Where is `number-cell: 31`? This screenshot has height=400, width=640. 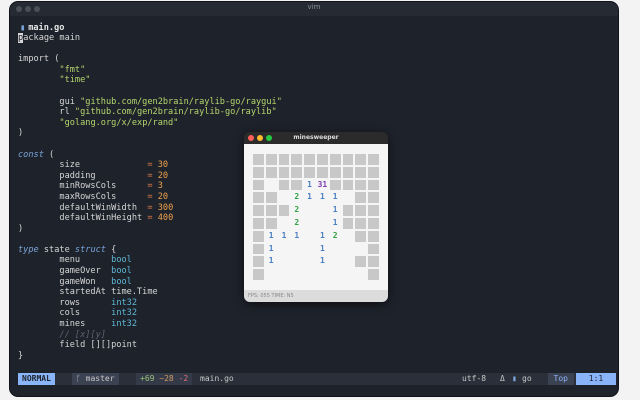
number-cell: 31 is located at coordinates (322, 185).